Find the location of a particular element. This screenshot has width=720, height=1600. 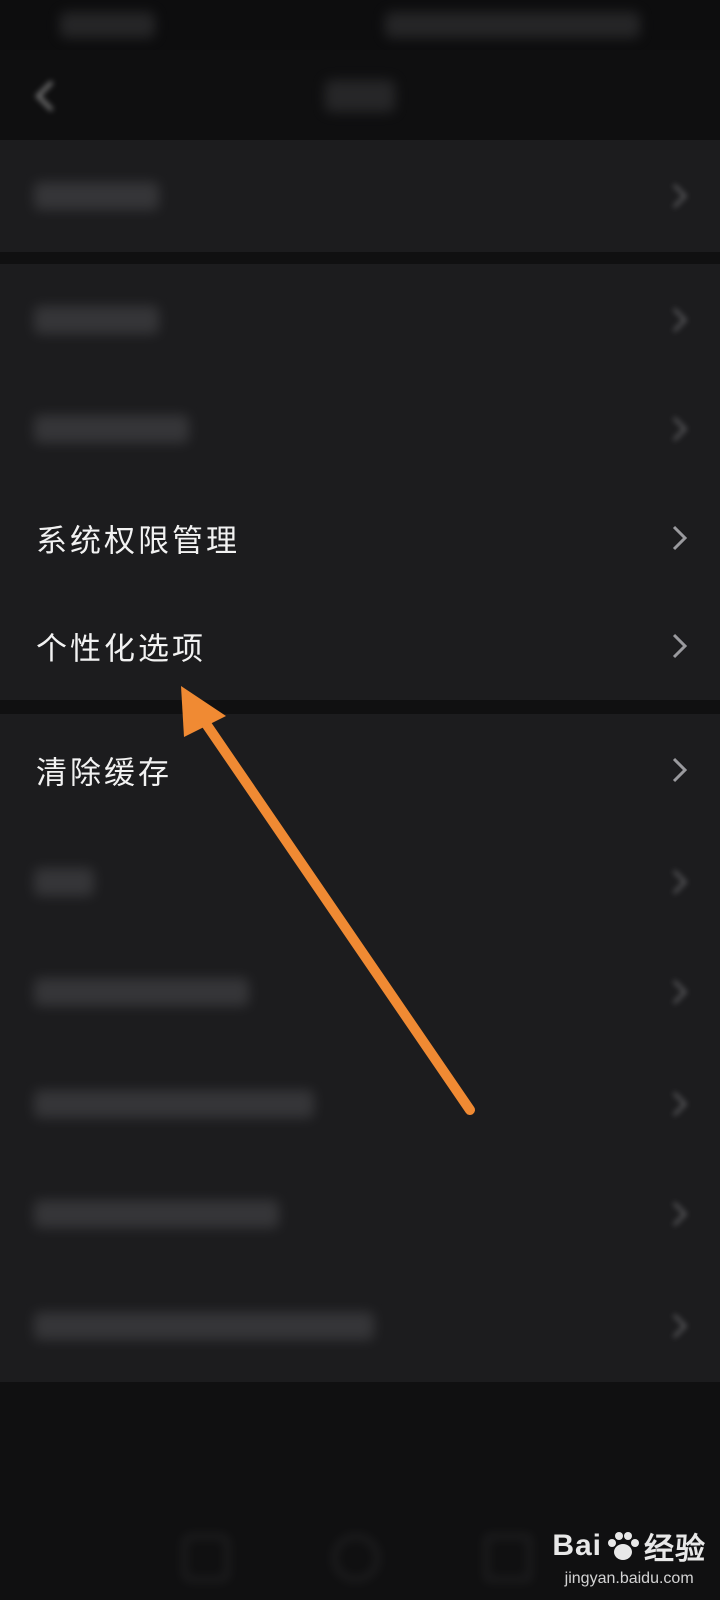

watermark-url: jingyan.baidu.com is located at coordinates (629, 1578).